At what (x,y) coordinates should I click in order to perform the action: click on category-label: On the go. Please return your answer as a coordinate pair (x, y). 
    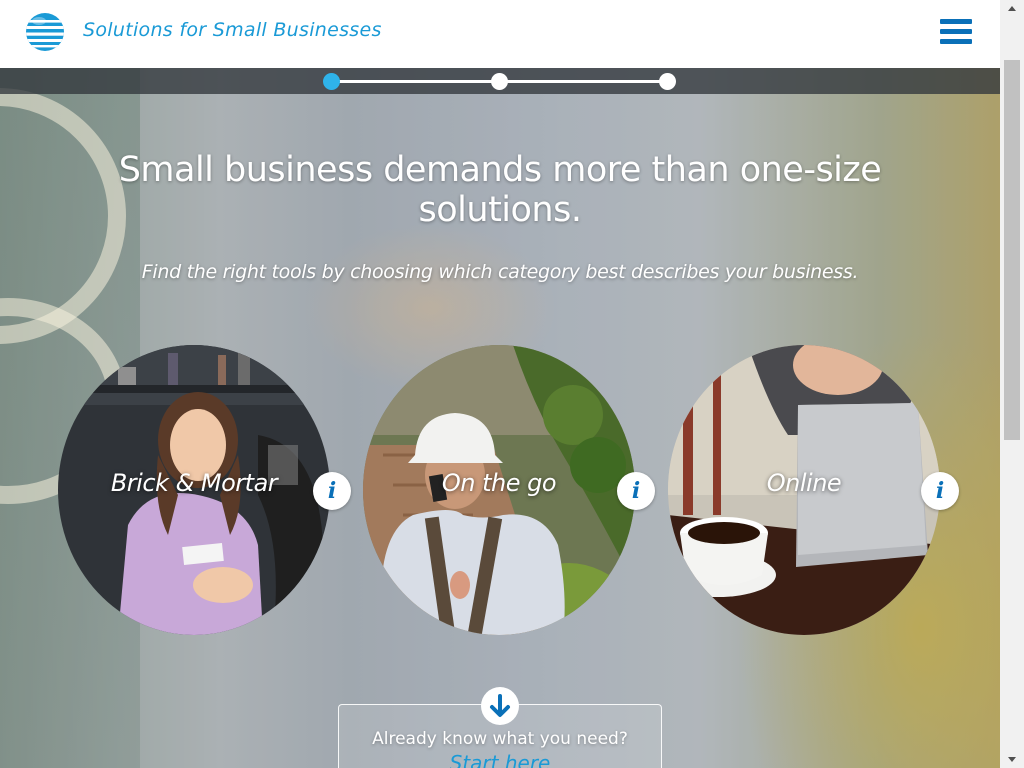
    Looking at the image, I should click on (499, 483).